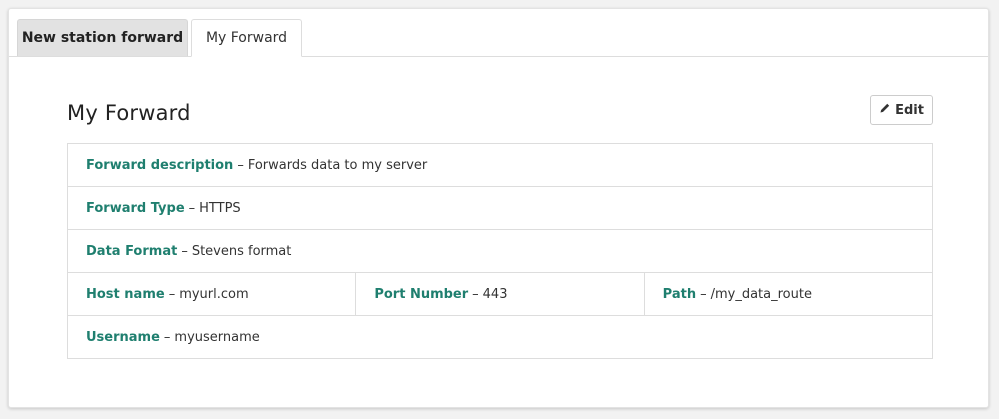 This screenshot has width=999, height=419. I want to click on host-label: Host name, so click(125, 294).